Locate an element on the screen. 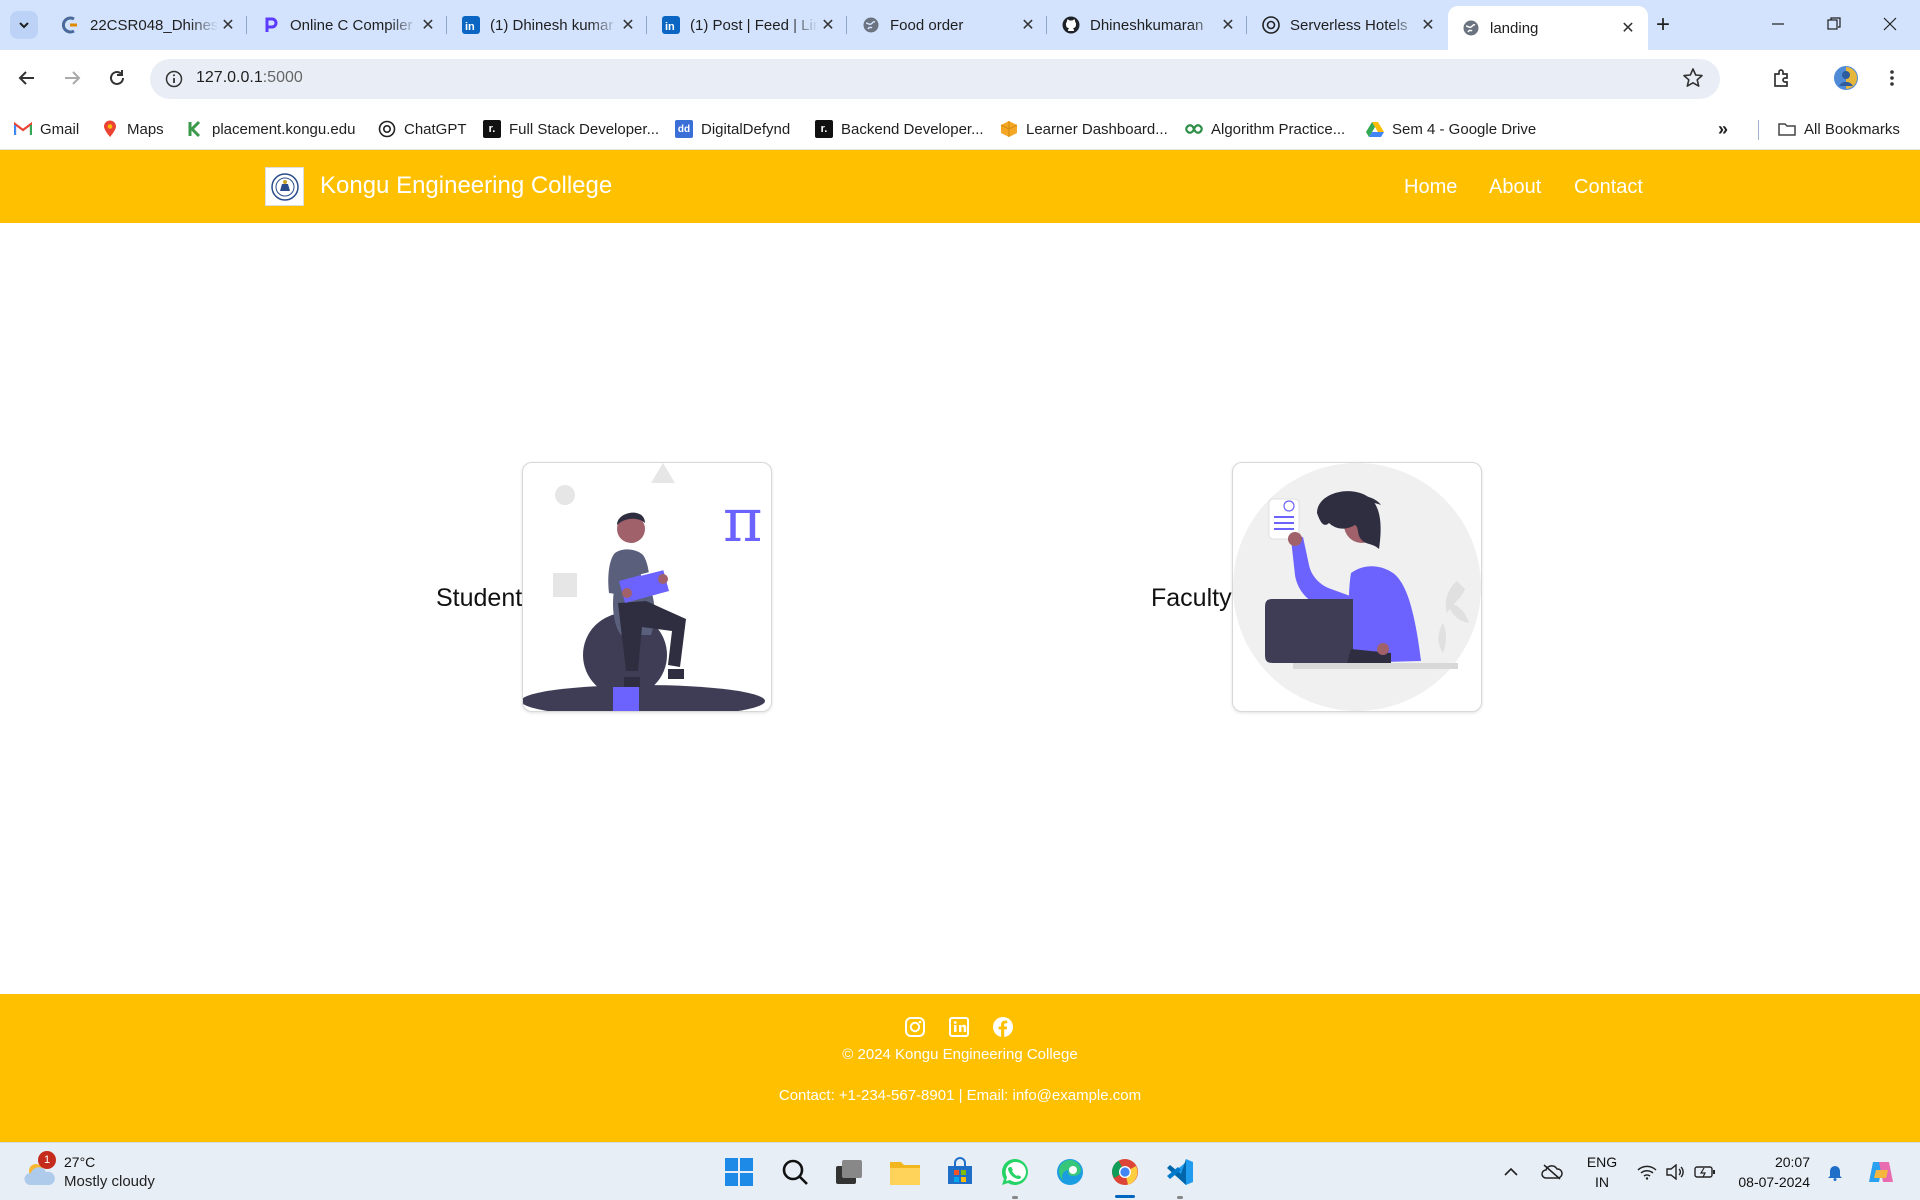 Image resolution: width=1920 pixels, height=1200 pixels. student-reading-illustration: π is located at coordinates (644, 587).